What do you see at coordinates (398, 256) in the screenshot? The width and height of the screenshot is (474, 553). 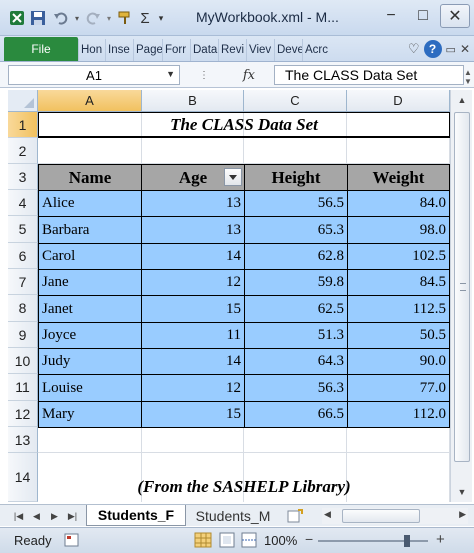 I see `cell-weight: 102.5` at bounding box center [398, 256].